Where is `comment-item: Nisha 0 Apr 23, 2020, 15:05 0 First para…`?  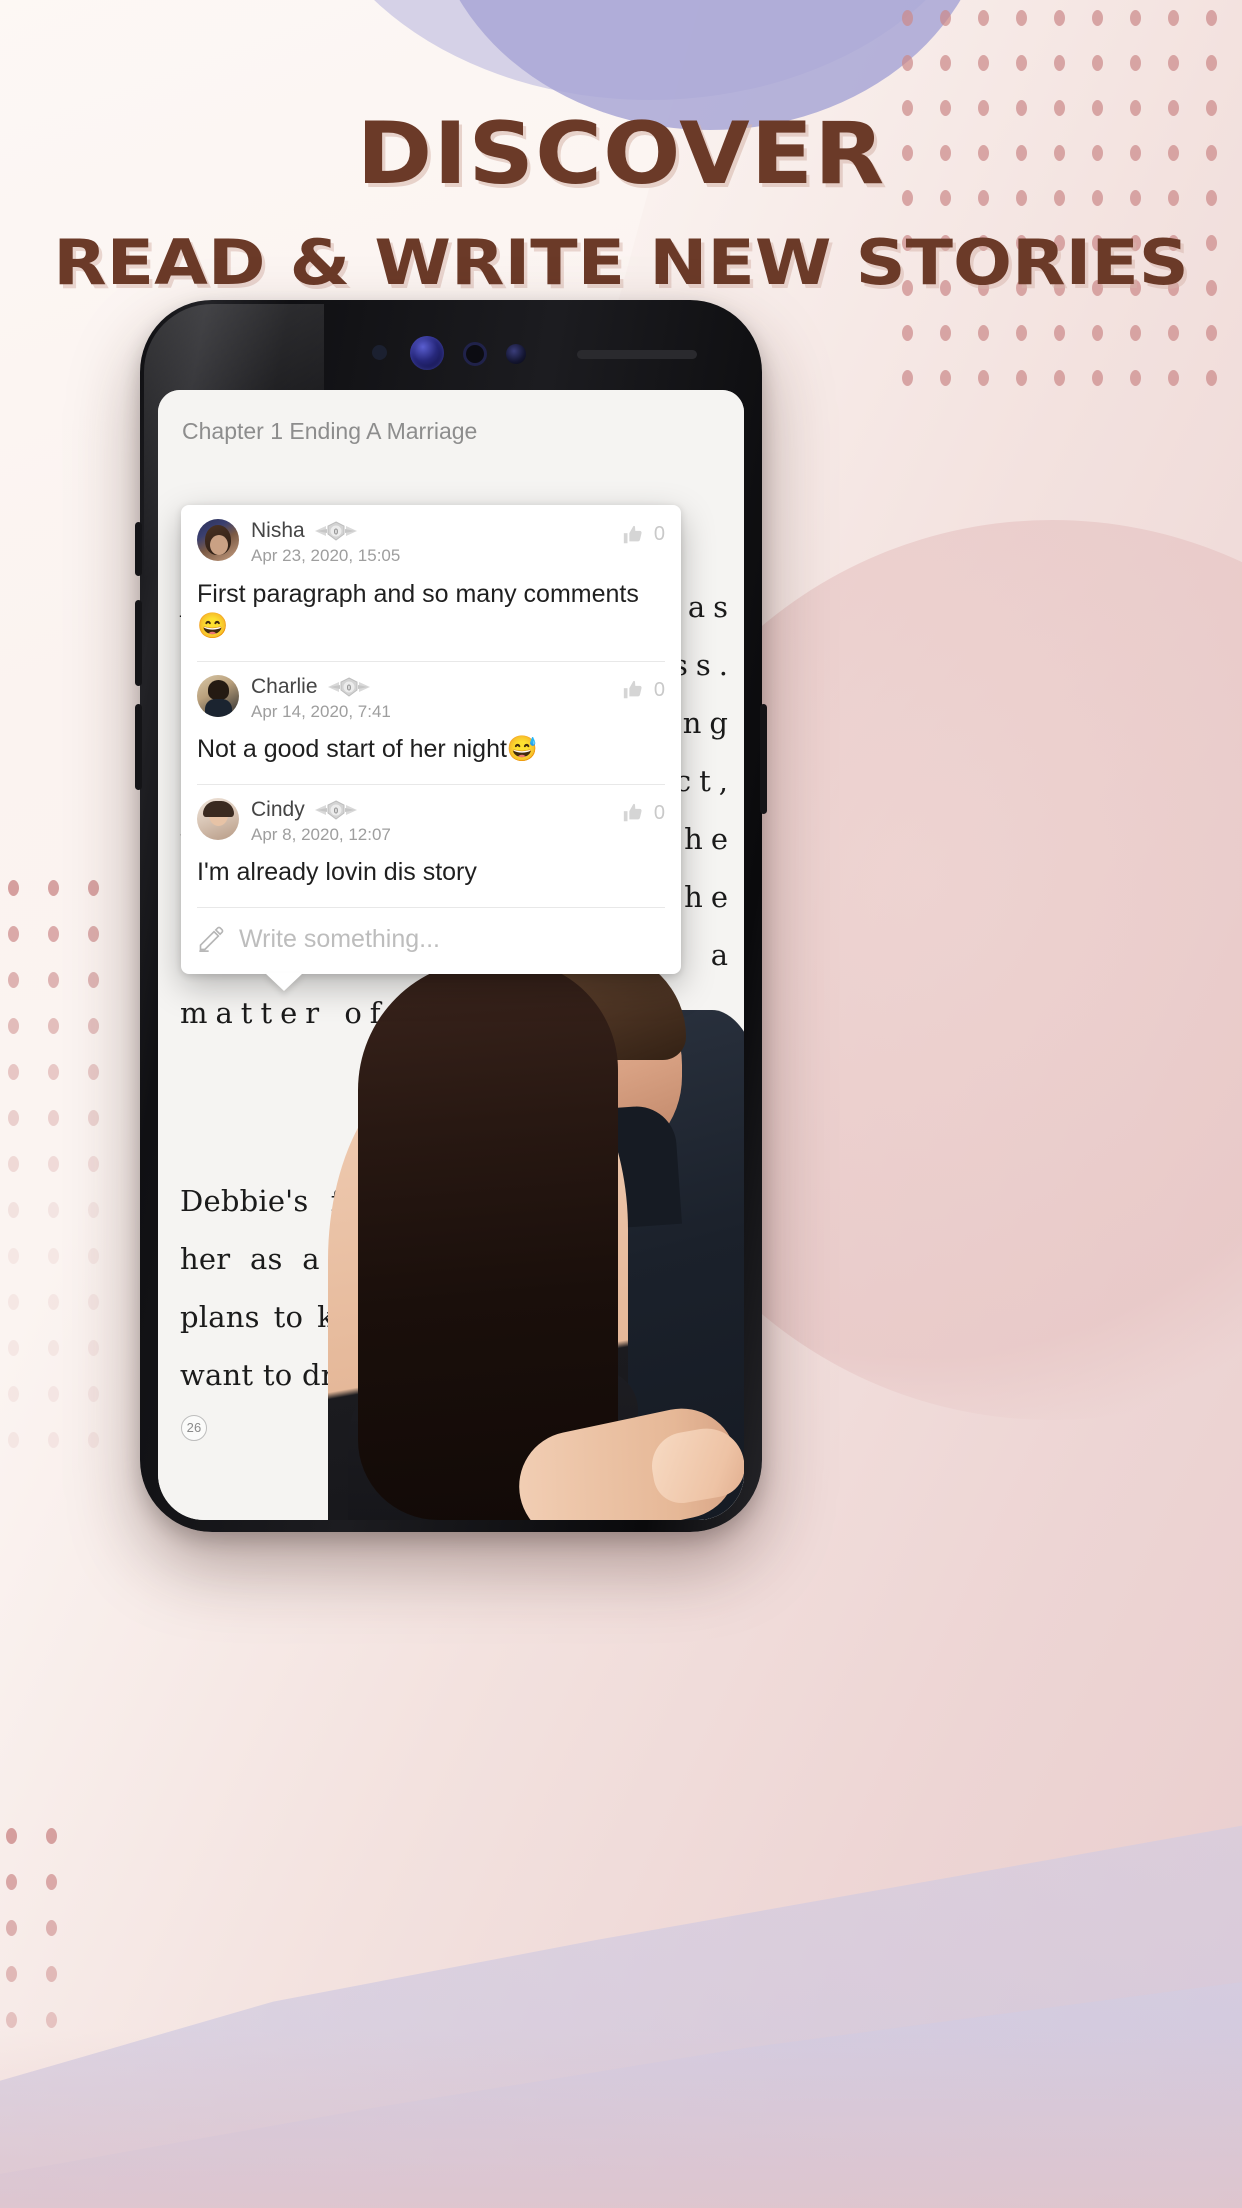 comment-item: Nisha 0 Apr 23, 2020, 15:05 0 First para… is located at coordinates (431, 583).